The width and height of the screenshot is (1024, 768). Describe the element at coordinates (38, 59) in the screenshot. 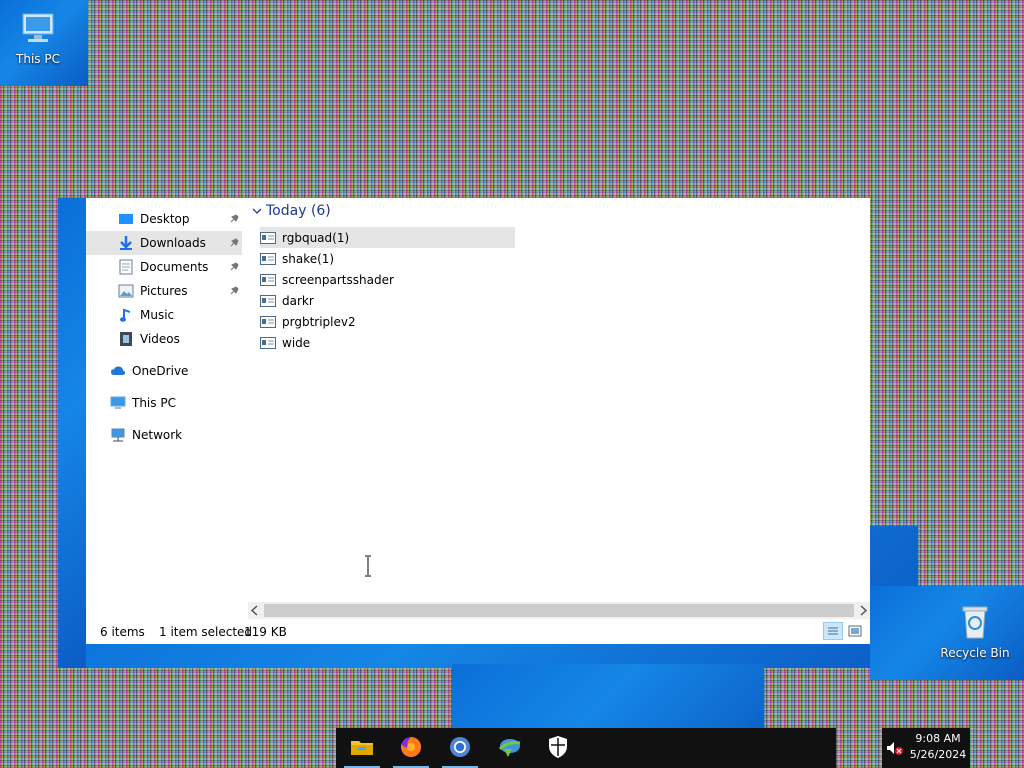

I see `desktop-icon-label: This PC` at that location.